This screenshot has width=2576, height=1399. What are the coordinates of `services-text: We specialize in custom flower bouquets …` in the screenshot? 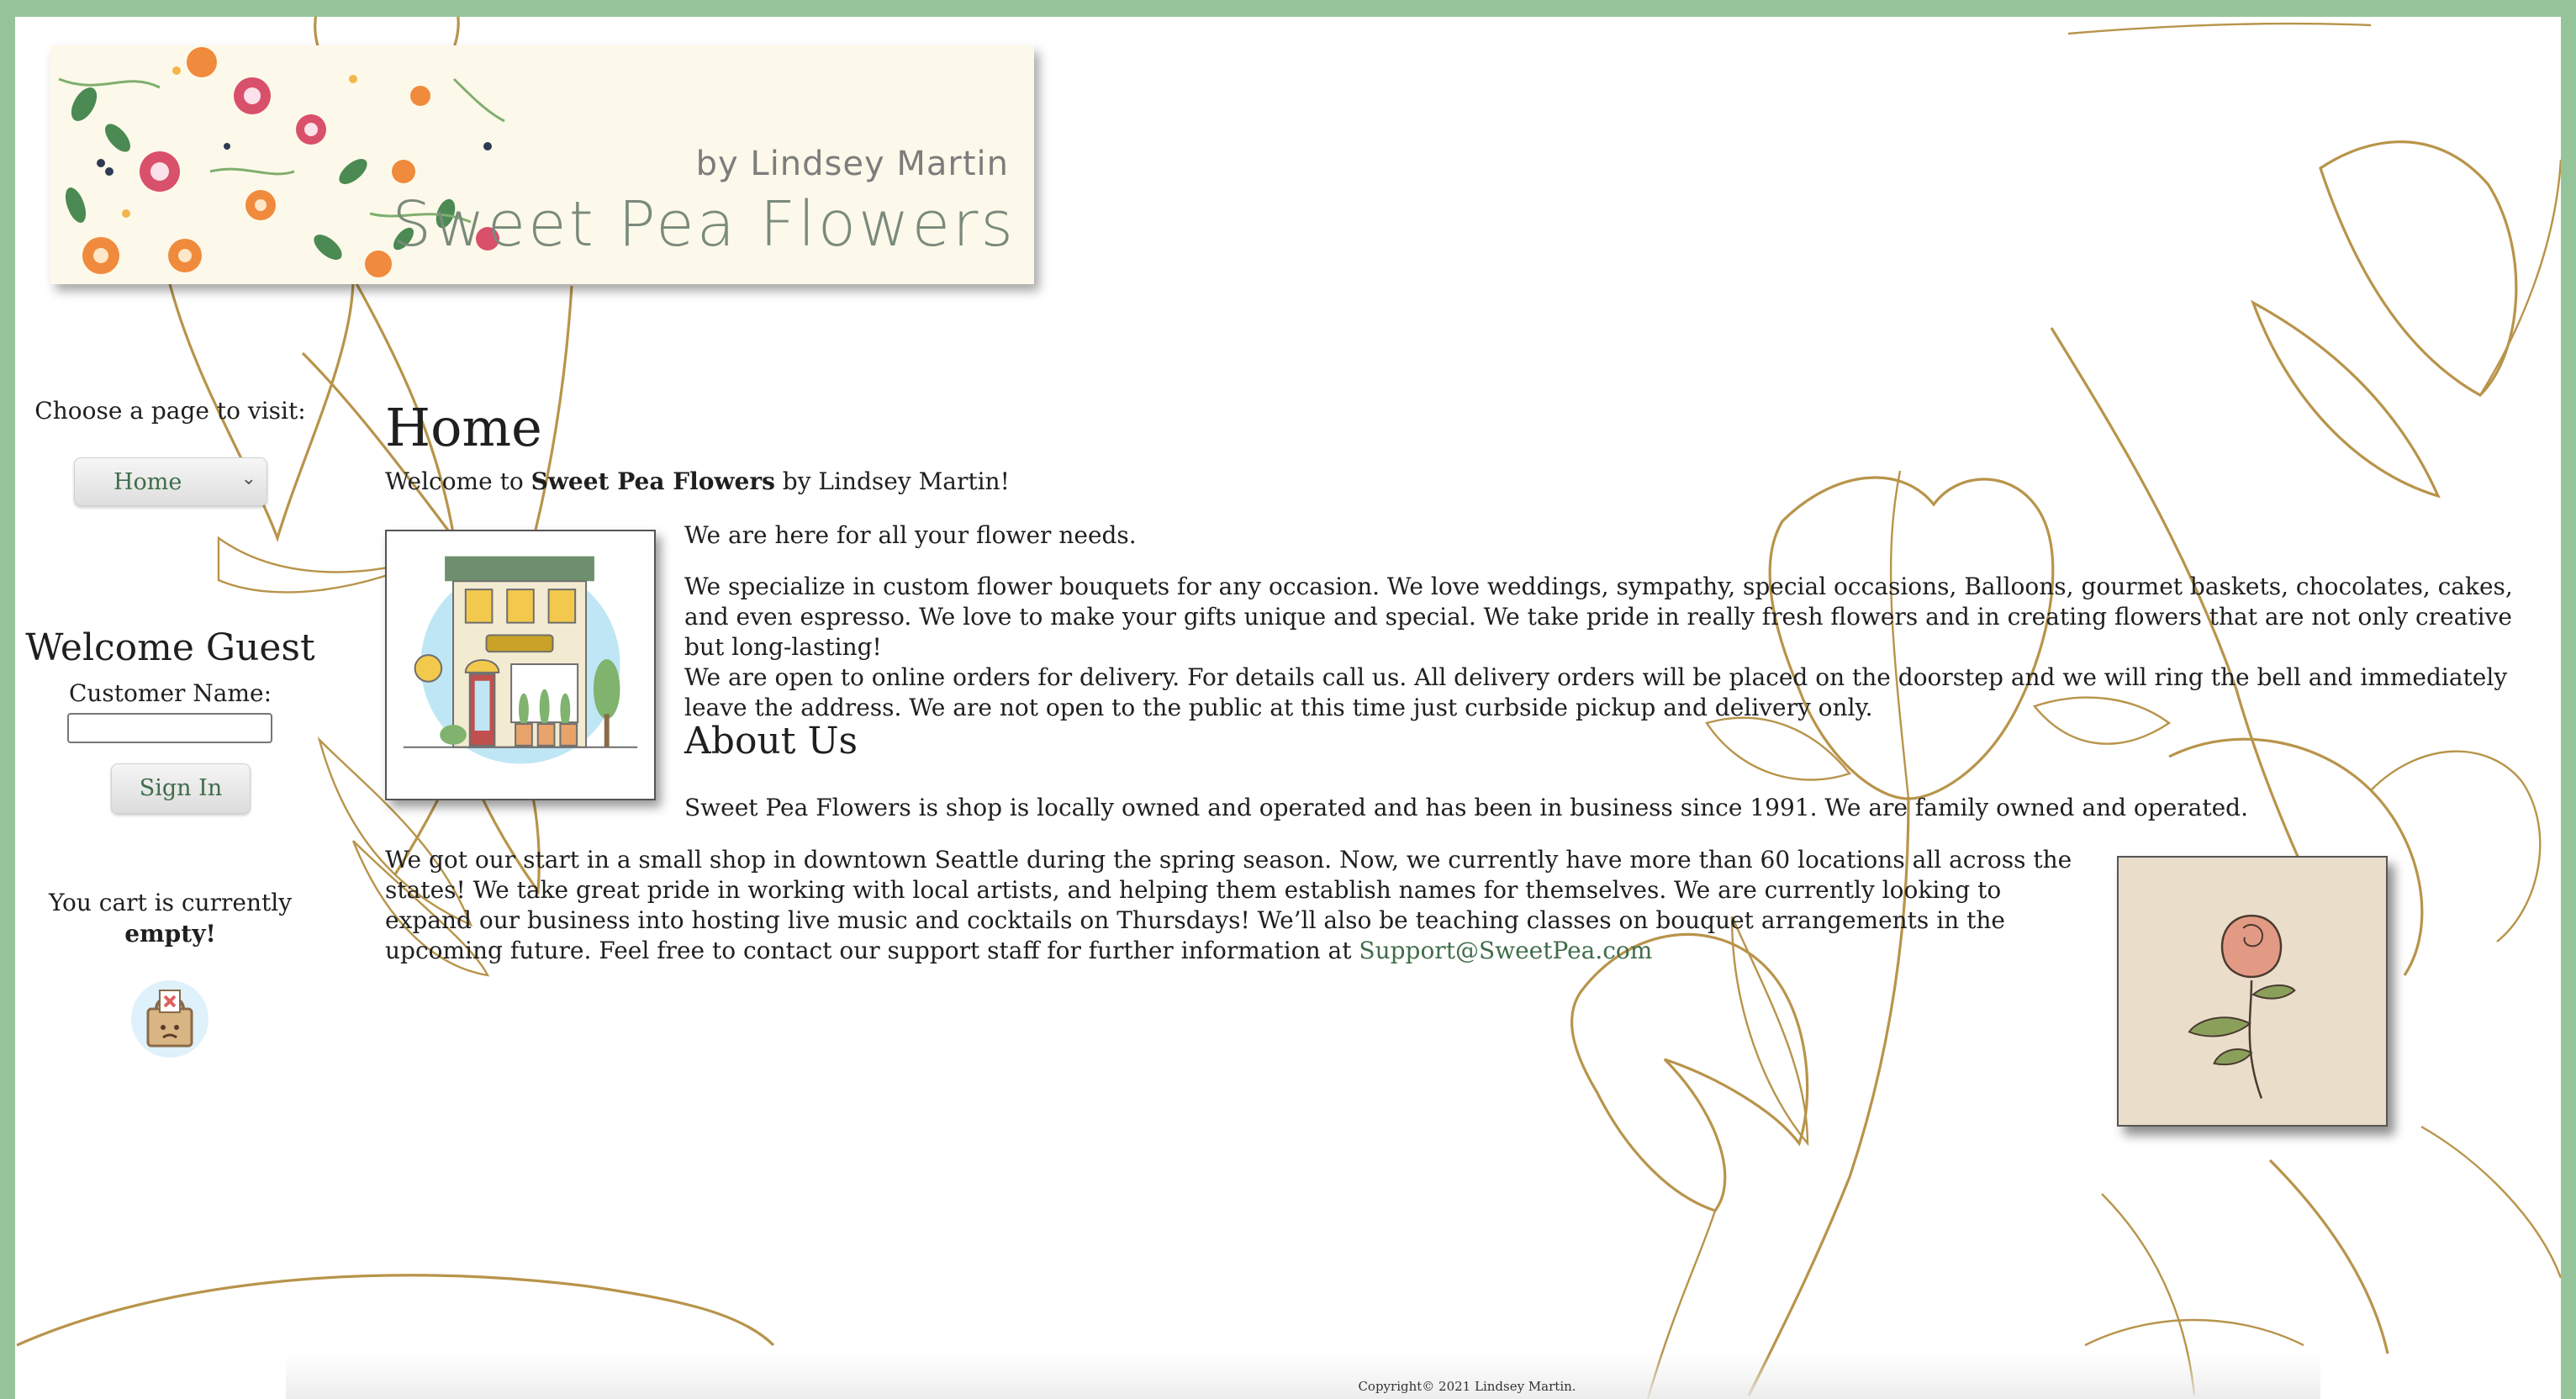 It's located at (1617, 647).